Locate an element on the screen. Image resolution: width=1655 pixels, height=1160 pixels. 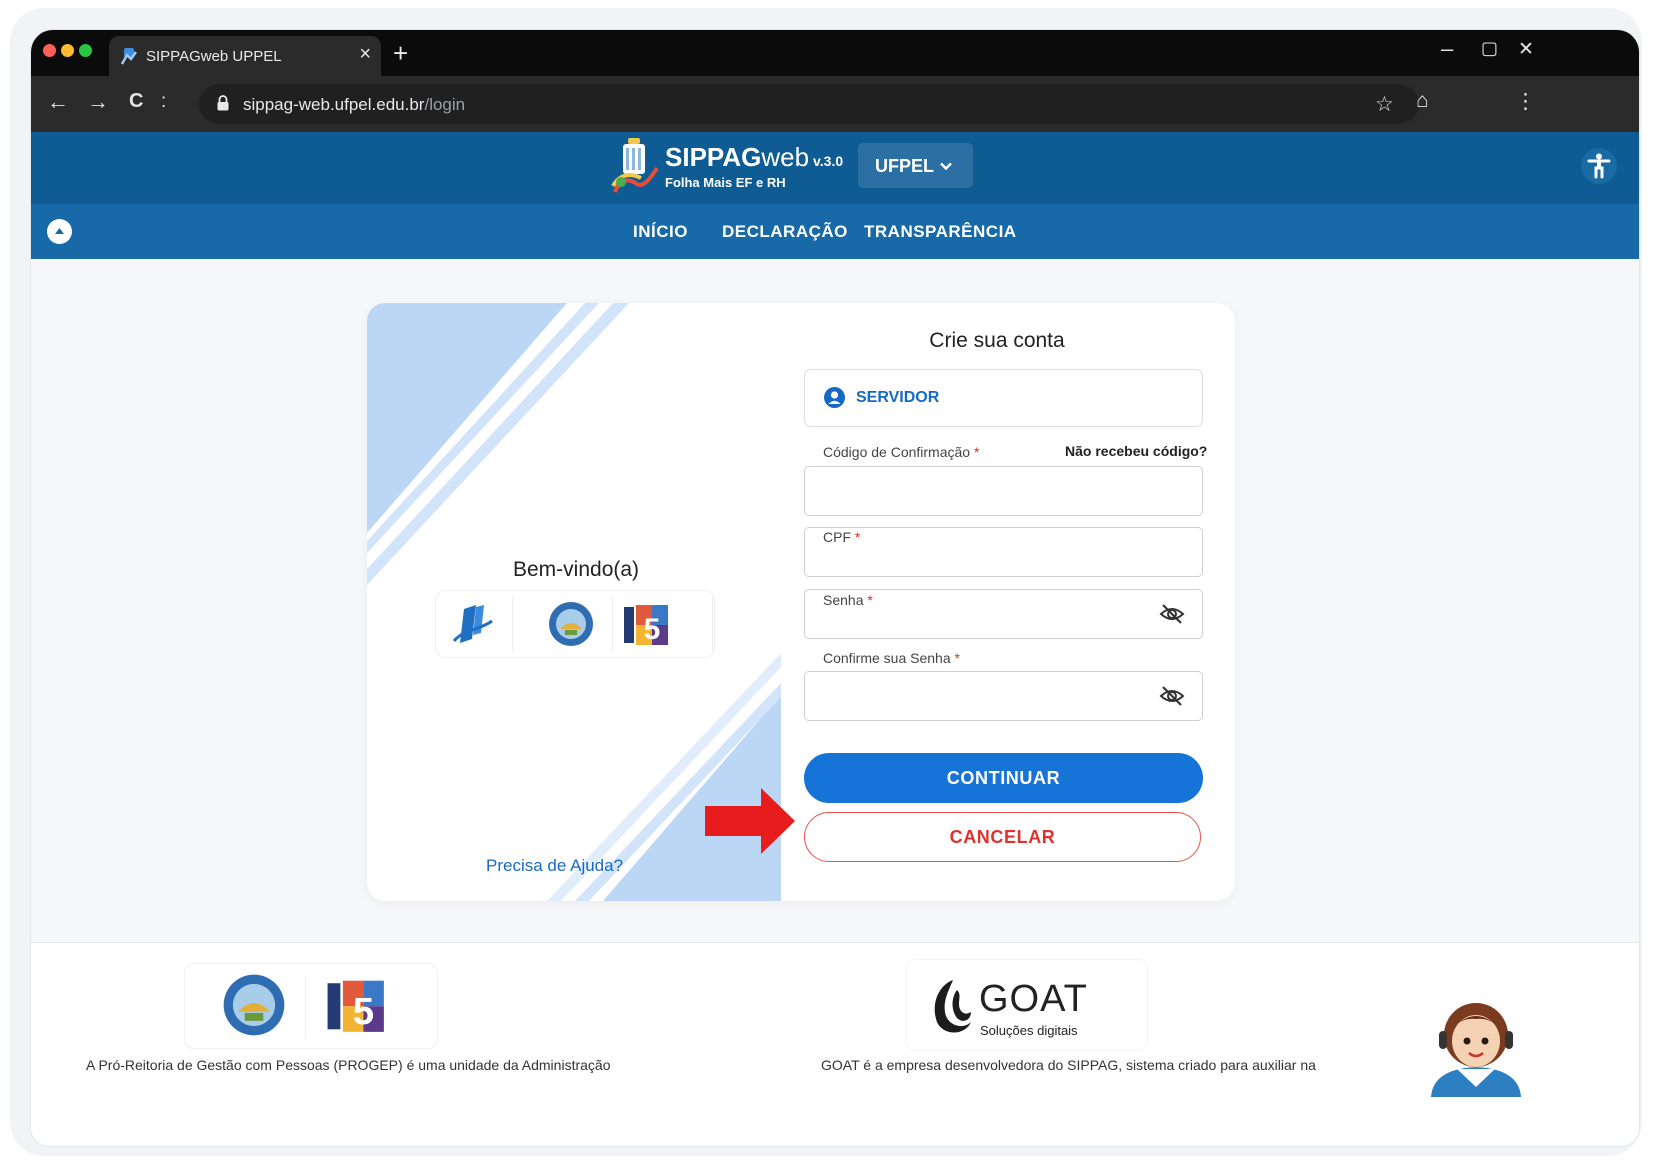
cpf-field-label: CPF * is located at coordinates (842, 537).